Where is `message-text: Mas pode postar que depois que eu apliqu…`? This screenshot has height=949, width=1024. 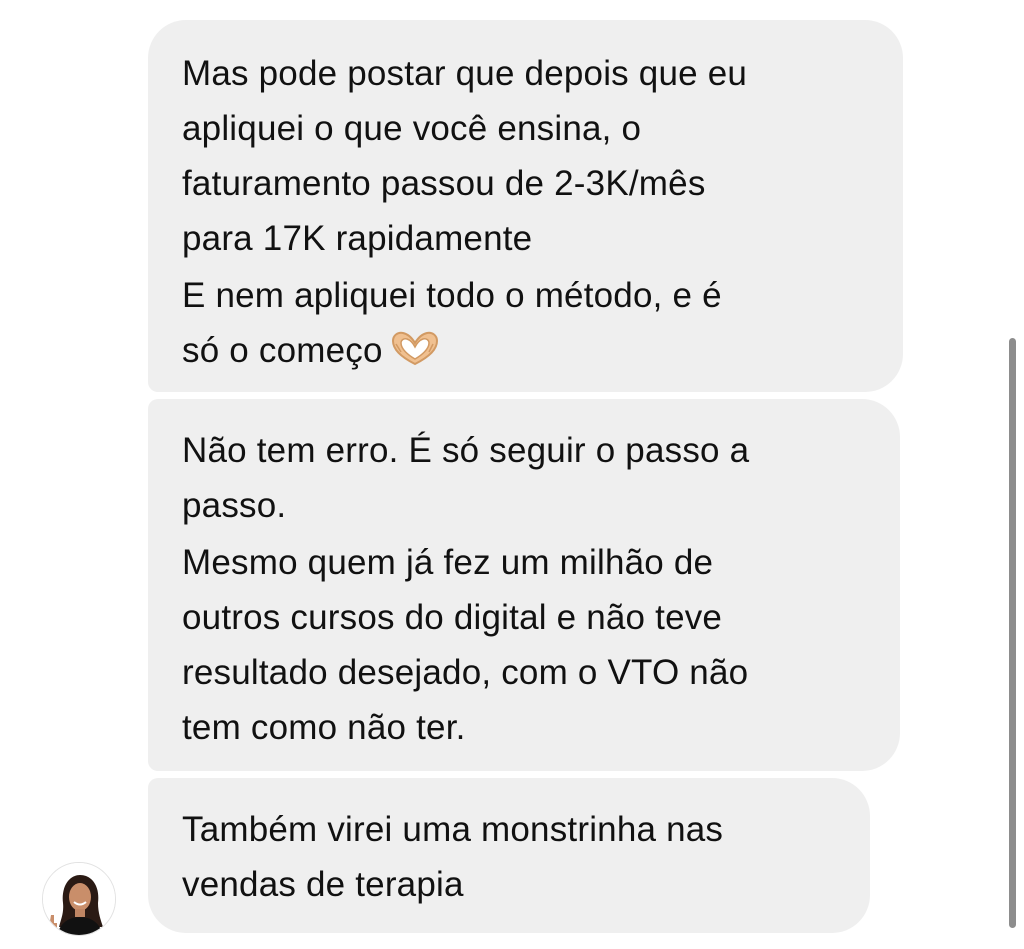 message-text: Mas pode postar que depois que eu apliqu… is located at coordinates (465, 156).